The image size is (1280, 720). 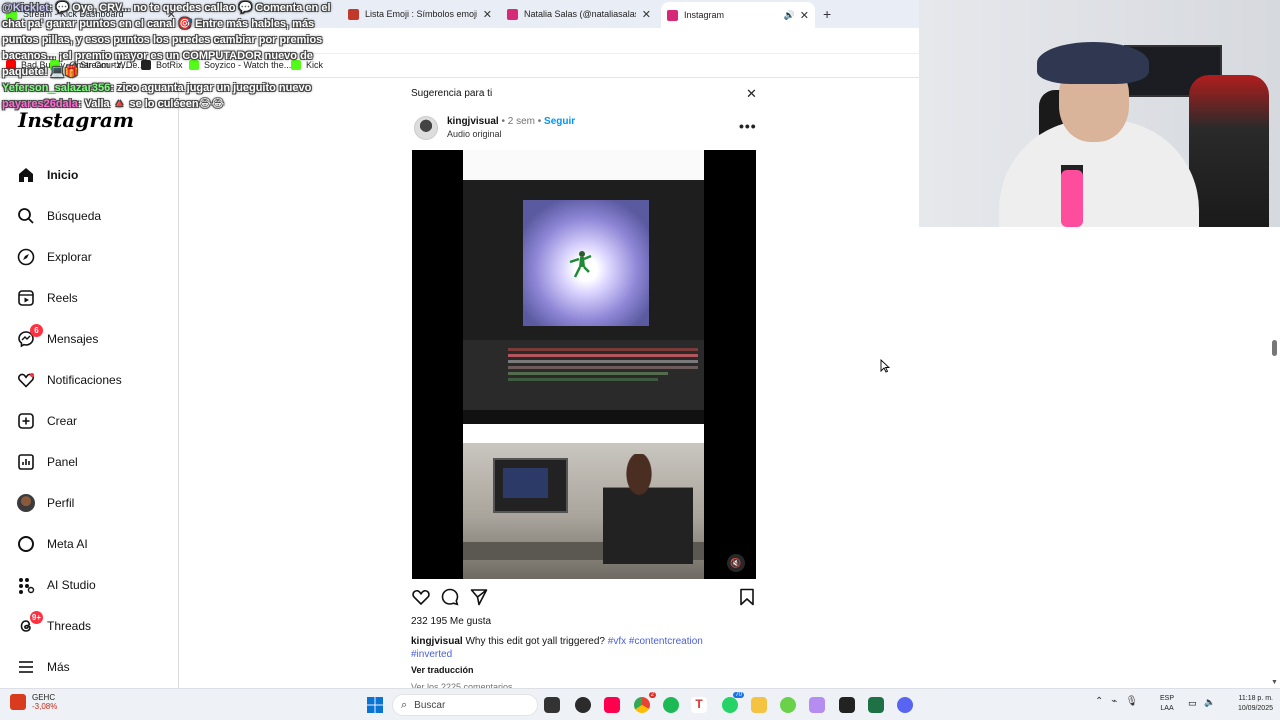 I want to click on search-icon: ⌕, so click(x=404, y=704).